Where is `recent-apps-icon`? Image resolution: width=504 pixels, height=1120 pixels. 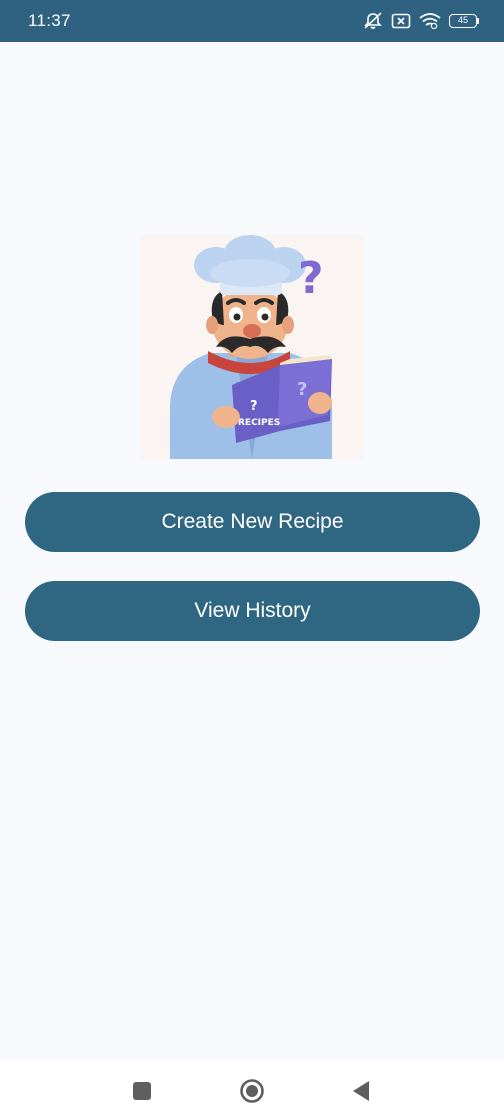
recent-apps-icon is located at coordinates (142, 1091).